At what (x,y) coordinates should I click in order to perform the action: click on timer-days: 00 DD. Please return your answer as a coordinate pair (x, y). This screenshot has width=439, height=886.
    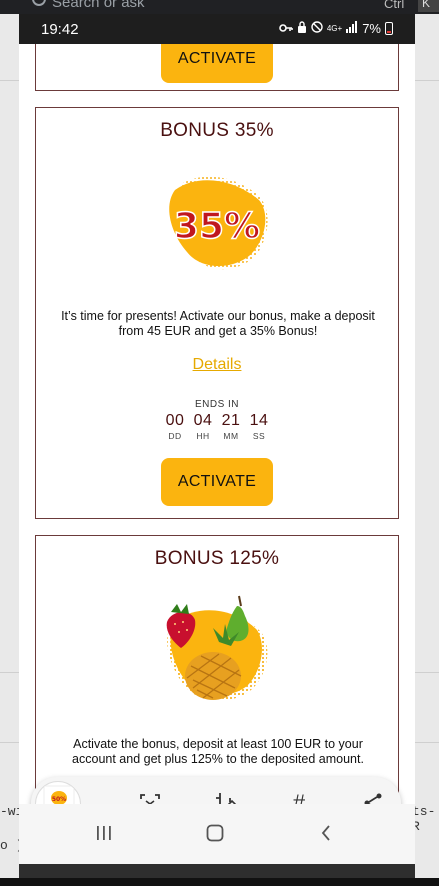
    Looking at the image, I should click on (175, 426).